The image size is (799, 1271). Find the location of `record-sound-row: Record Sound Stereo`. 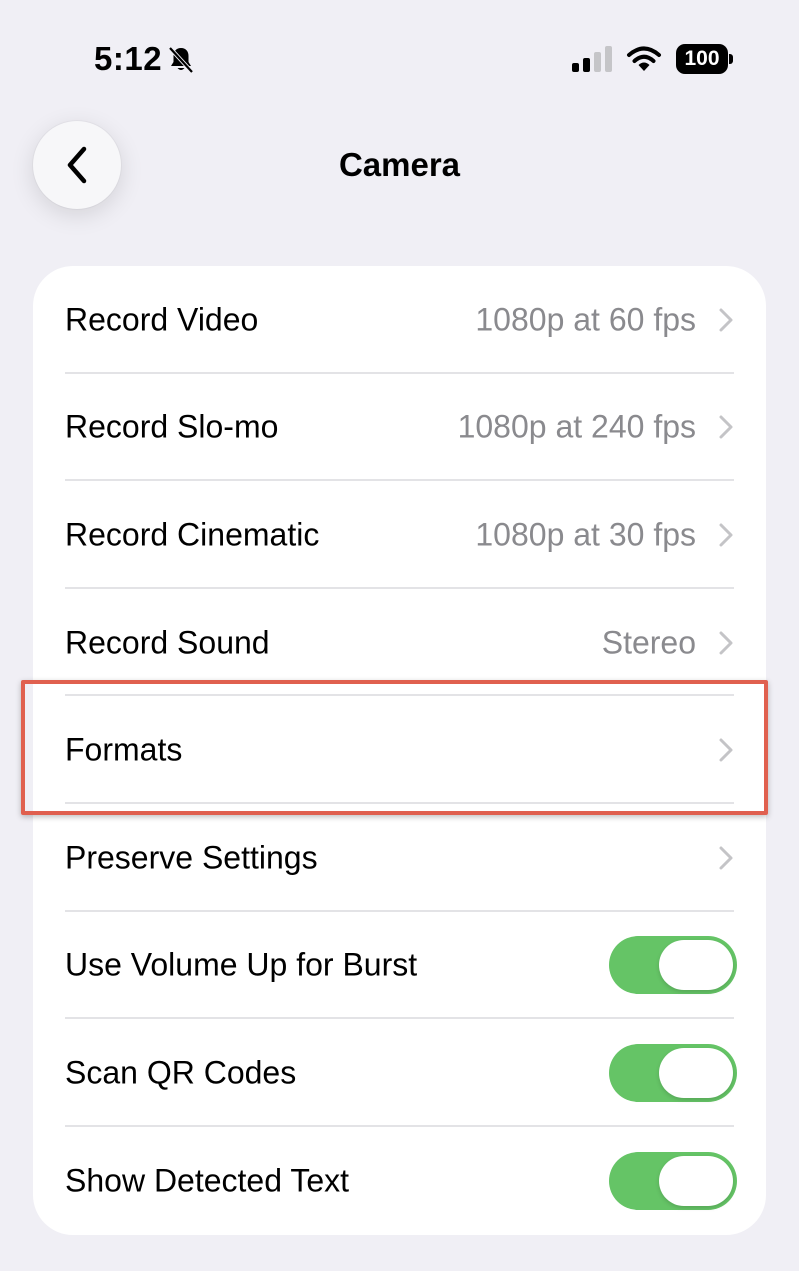

record-sound-row: Record Sound Stereo is located at coordinates (399, 643).